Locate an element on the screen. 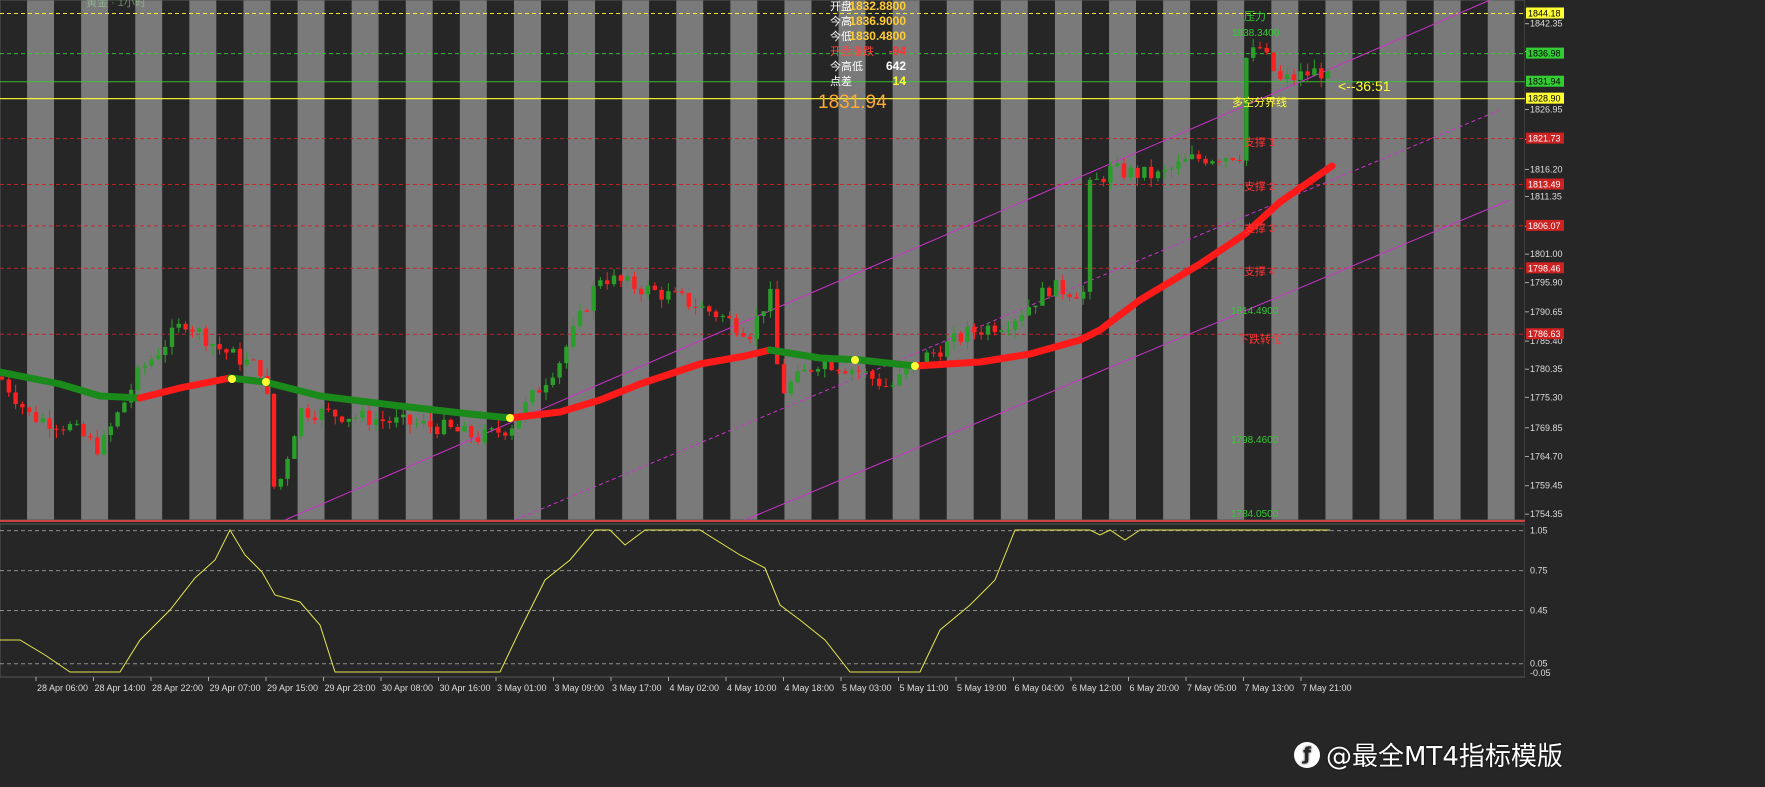 The height and width of the screenshot is (787, 1765). time-tick-label: 5 May 11:00 is located at coordinates (924, 688).